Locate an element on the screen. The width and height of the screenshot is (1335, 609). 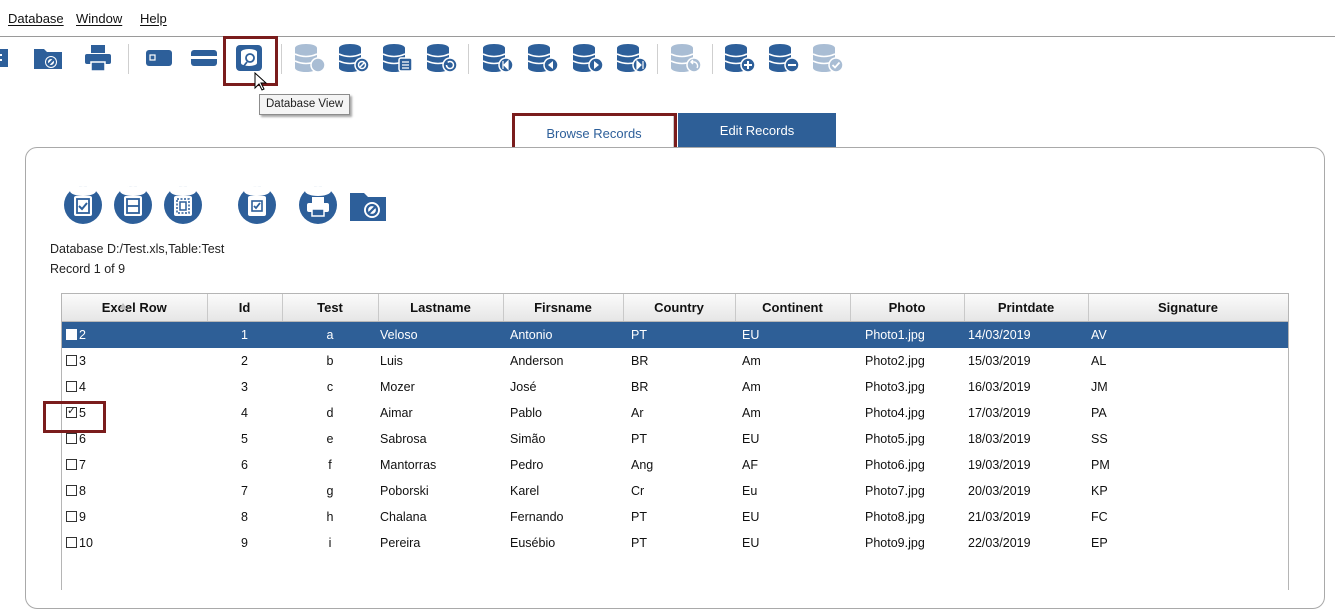
db-last-icon is located at coordinates (632, 58).